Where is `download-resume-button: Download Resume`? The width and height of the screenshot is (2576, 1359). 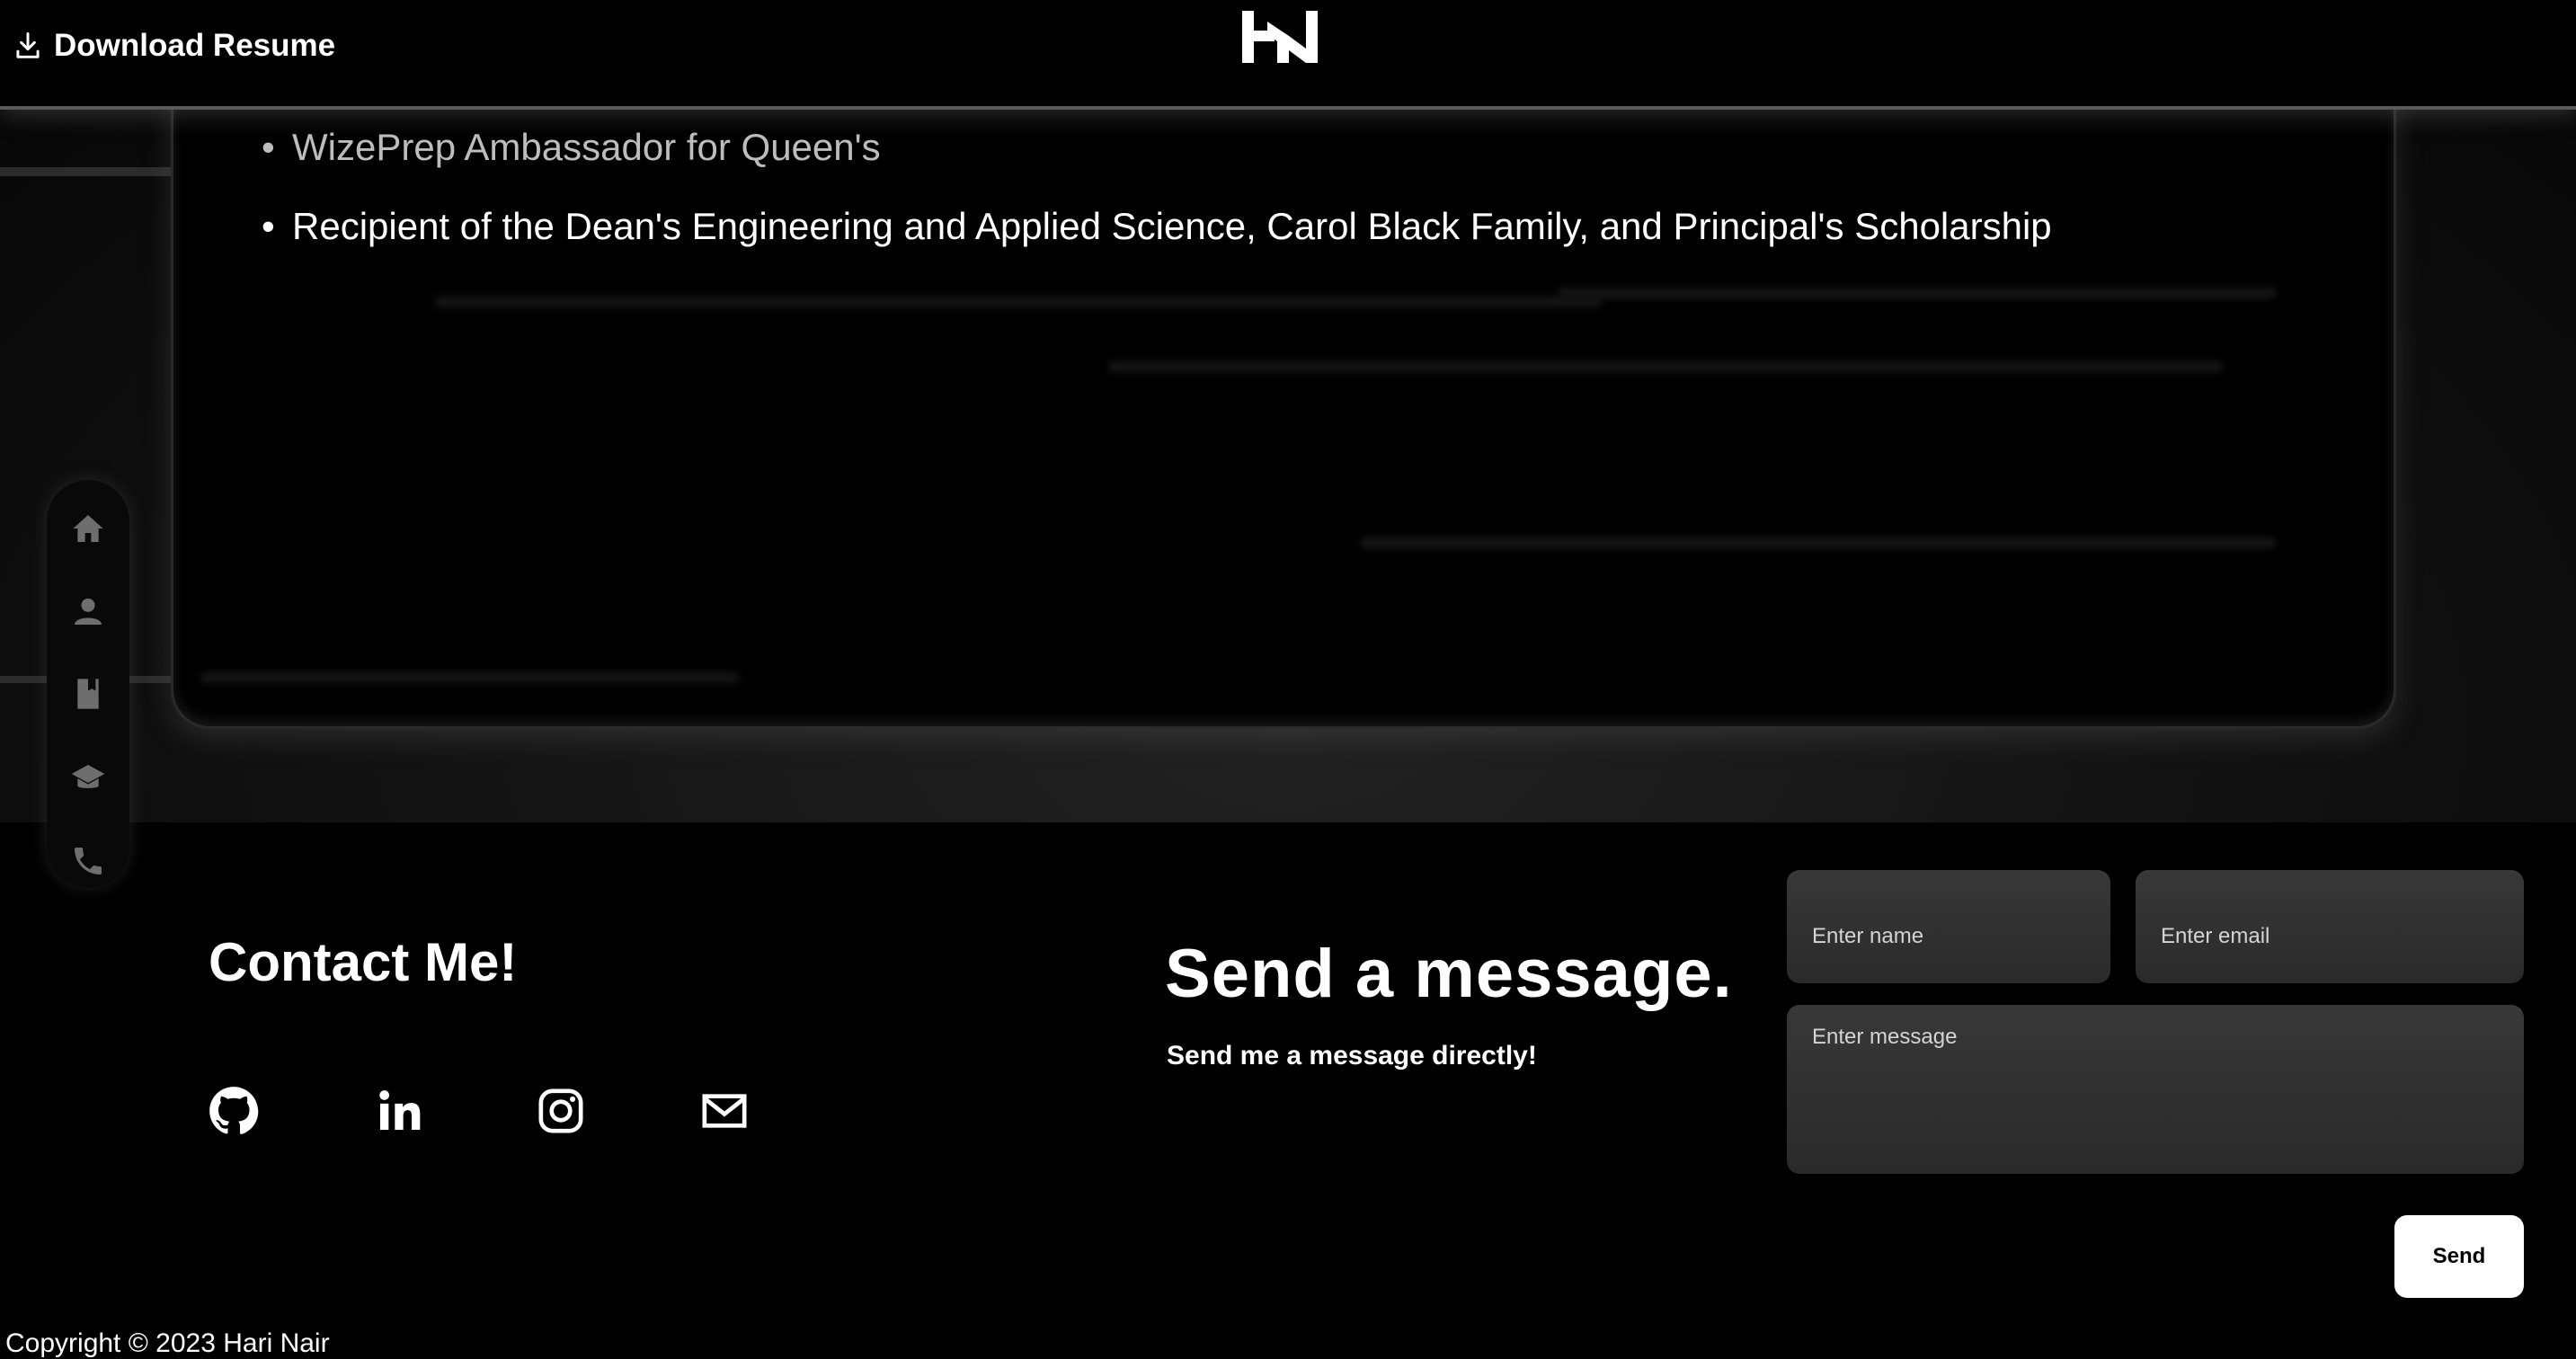
download-resume-button: Download Resume is located at coordinates (174, 45).